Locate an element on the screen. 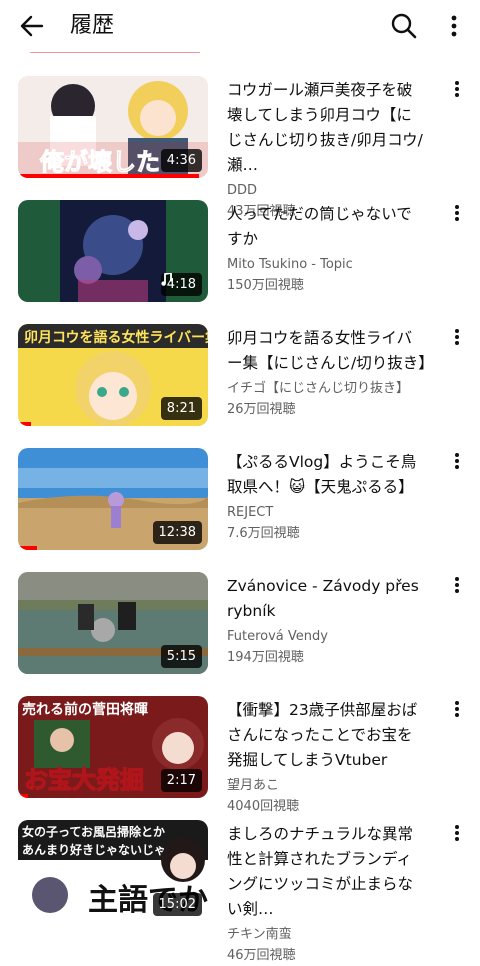 This screenshot has width=480, height=966. view-count: 150万回視聴 is located at coordinates (265, 285).